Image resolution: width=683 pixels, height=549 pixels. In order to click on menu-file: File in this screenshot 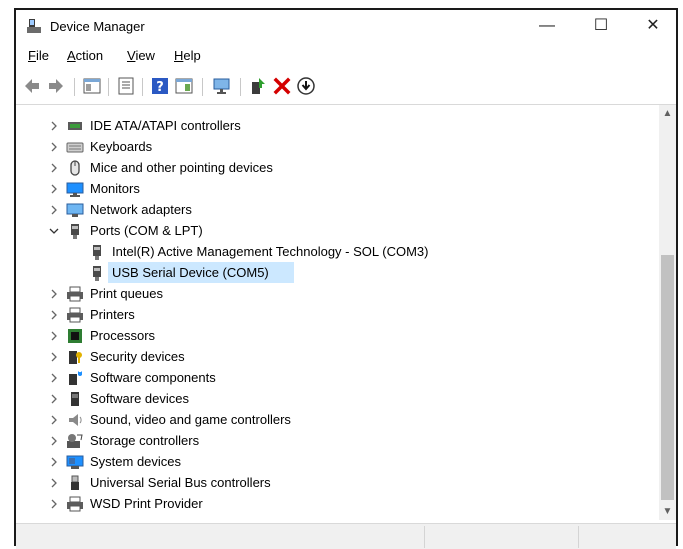, I will do `click(38, 55)`.